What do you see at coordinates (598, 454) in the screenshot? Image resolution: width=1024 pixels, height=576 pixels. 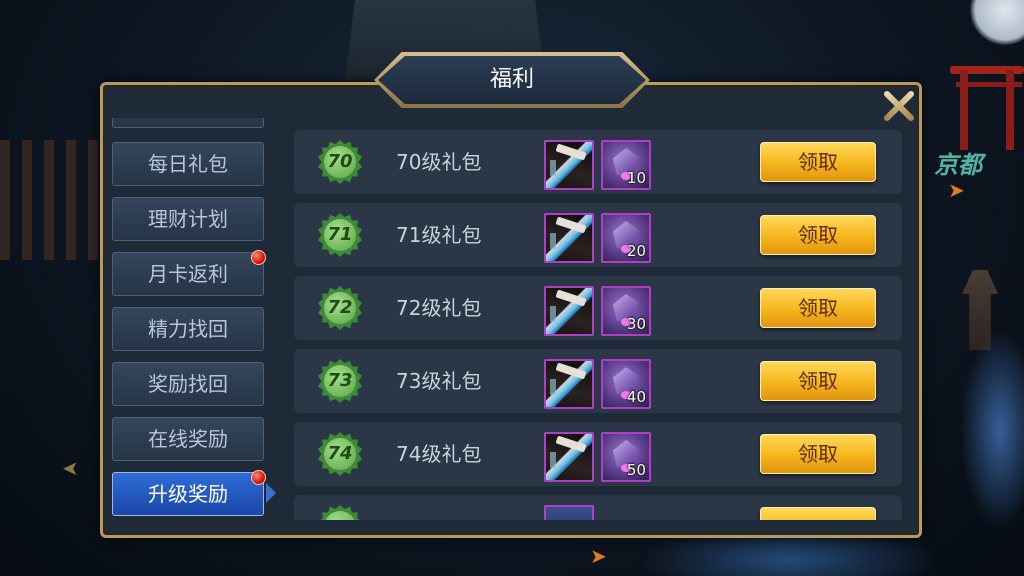 I see `reward-row: 74 74级礼包 50 领取` at bounding box center [598, 454].